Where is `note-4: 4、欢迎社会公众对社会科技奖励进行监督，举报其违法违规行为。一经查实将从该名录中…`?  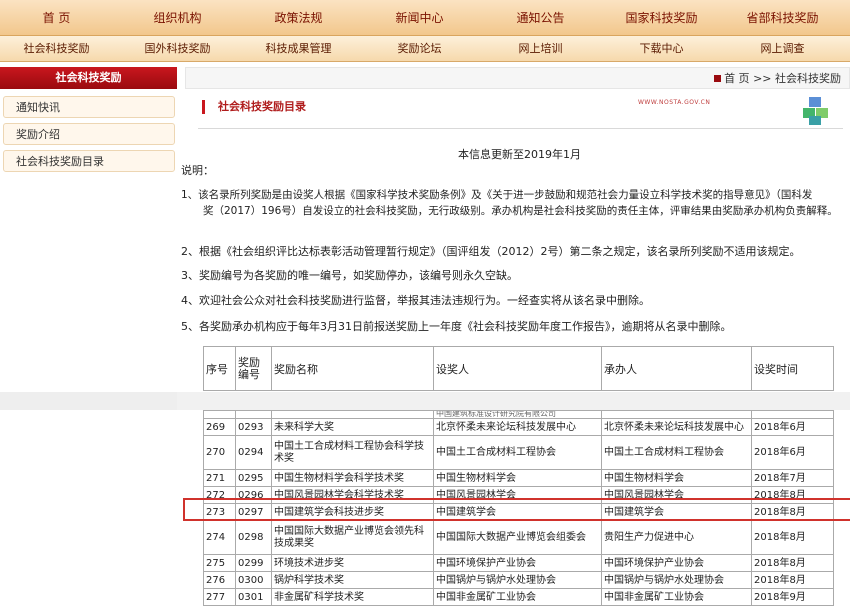
note-4: 4、欢迎社会公众对社会科技奖励进行监督，举报其违法违规行为。一经查实将从该名录中… is located at coordinates (415, 300).